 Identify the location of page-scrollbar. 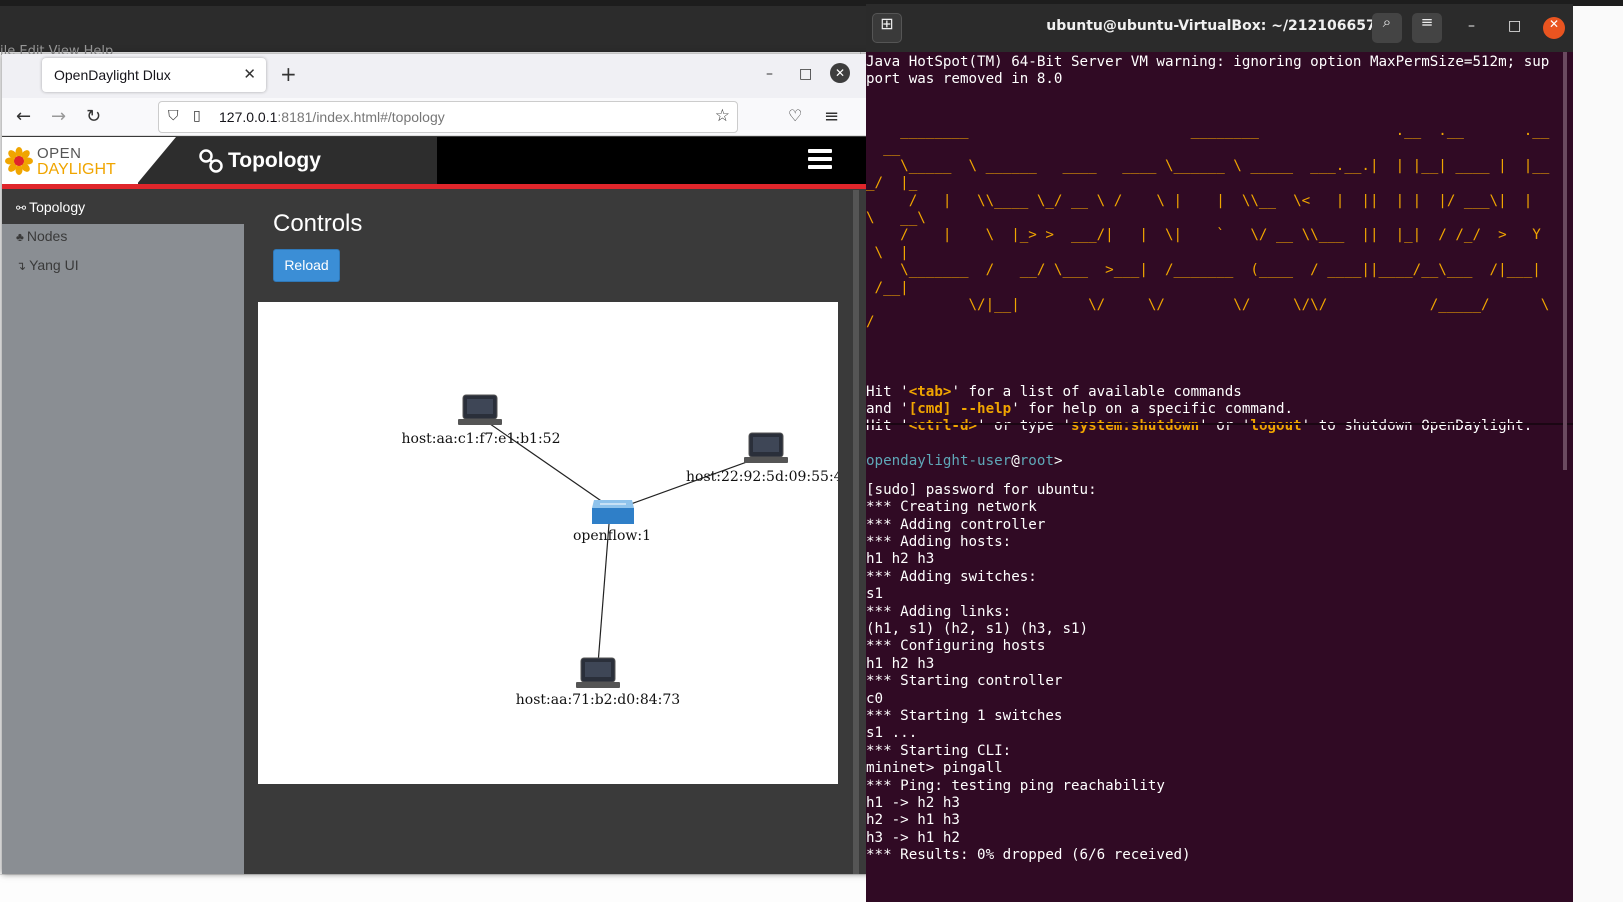
(856, 532).